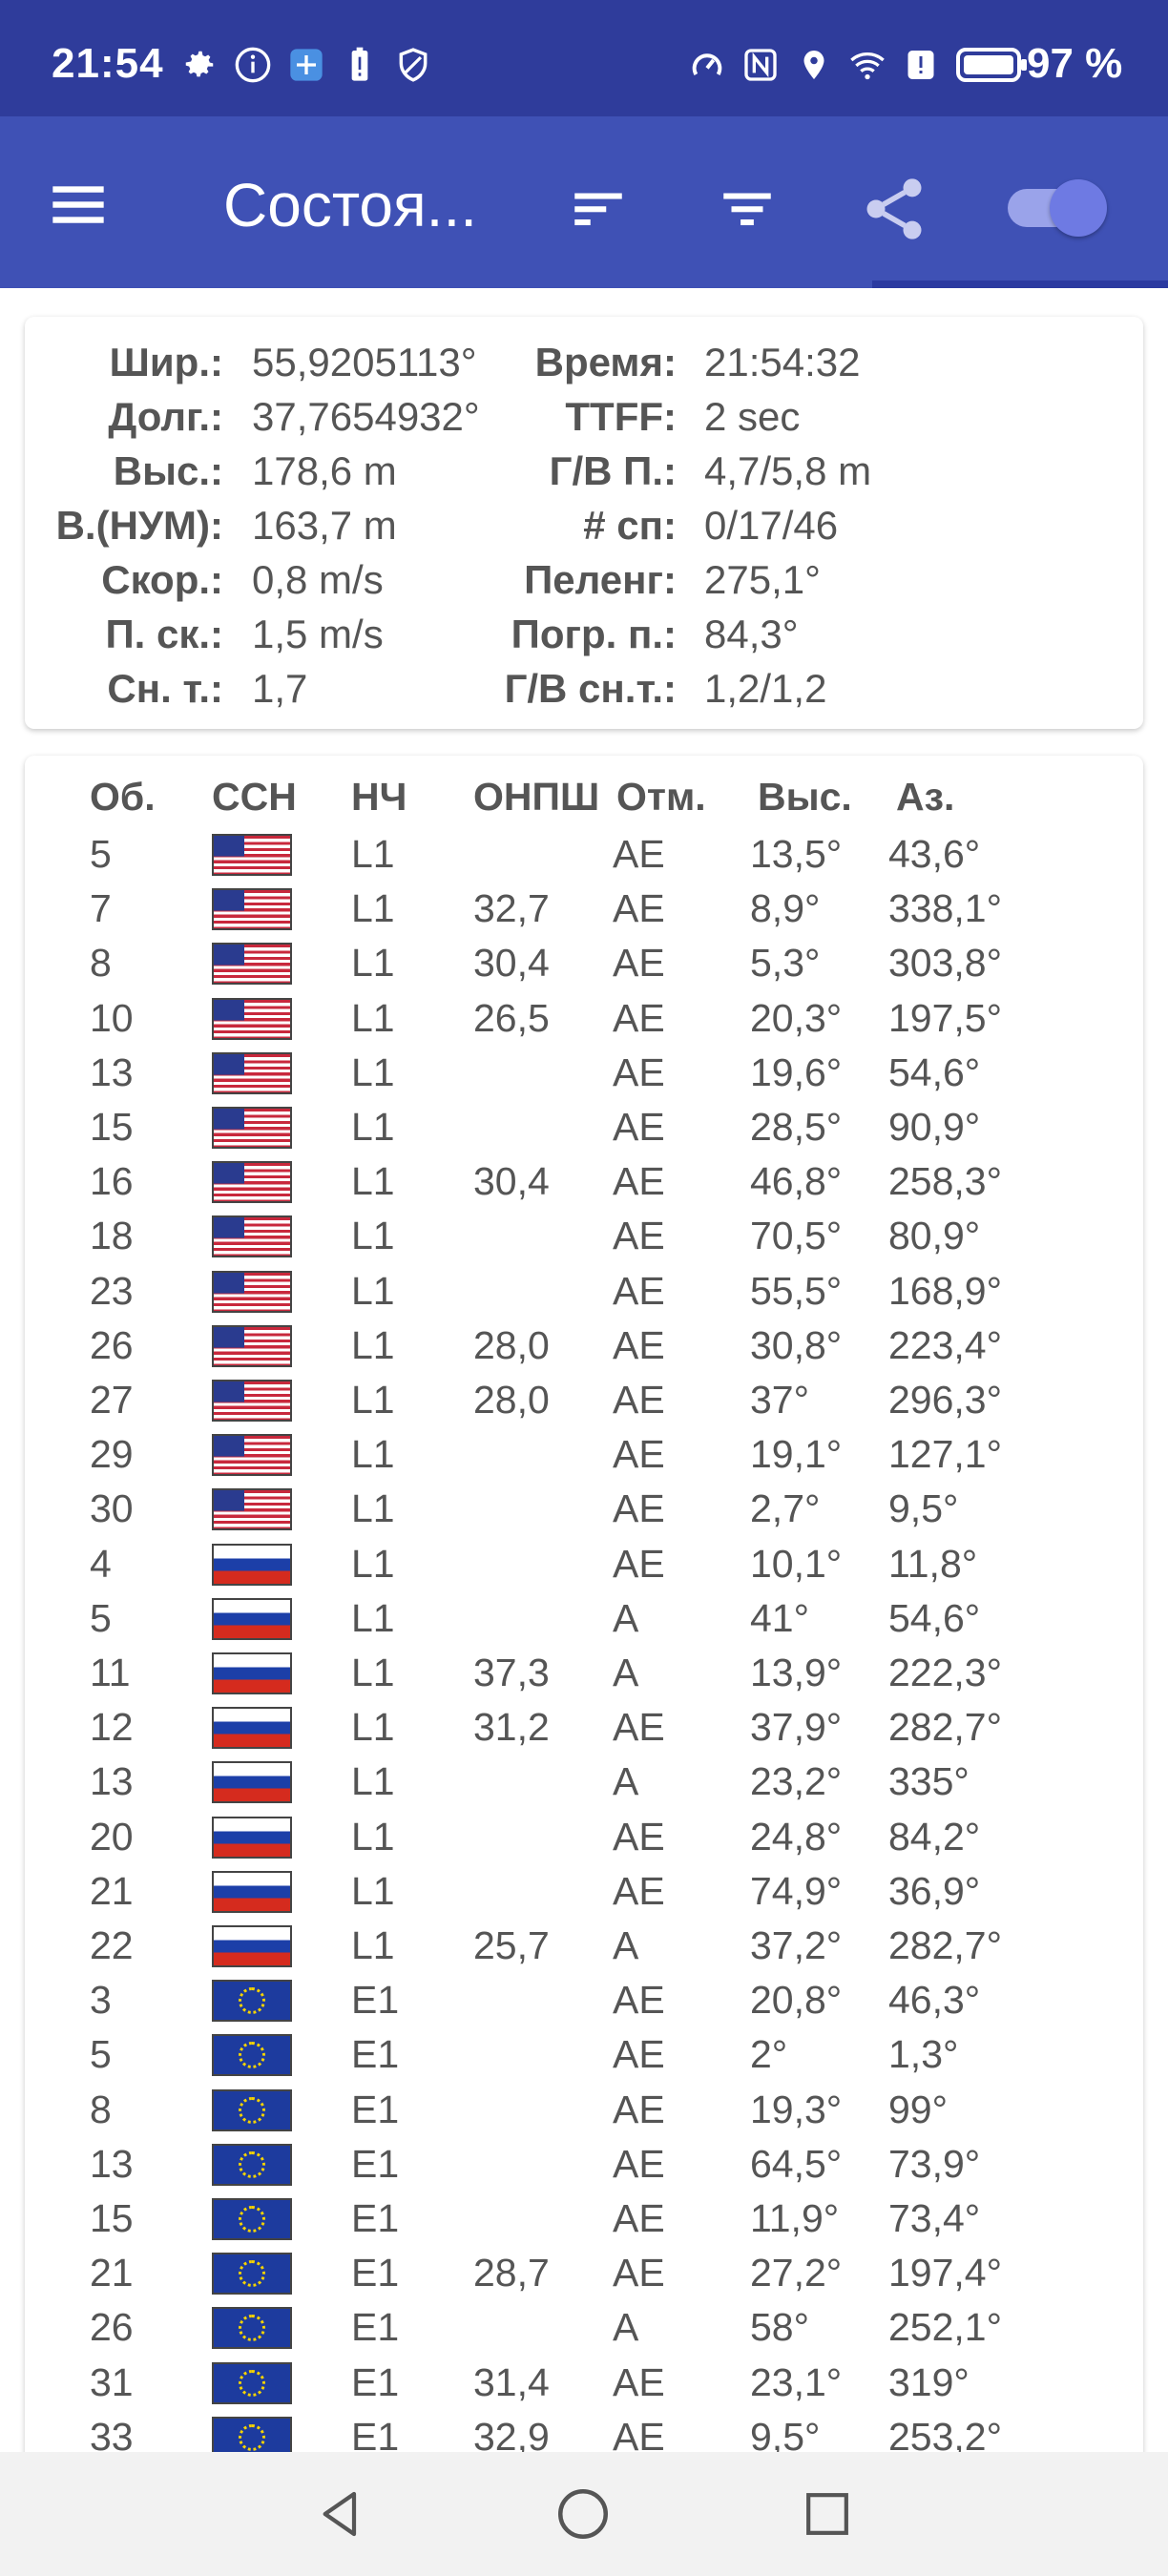 This screenshot has width=1168, height=2576. Describe the element at coordinates (584, 1781) in the screenshot. I see `table-row: 13 L1 A 23,2° 335°` at that location.